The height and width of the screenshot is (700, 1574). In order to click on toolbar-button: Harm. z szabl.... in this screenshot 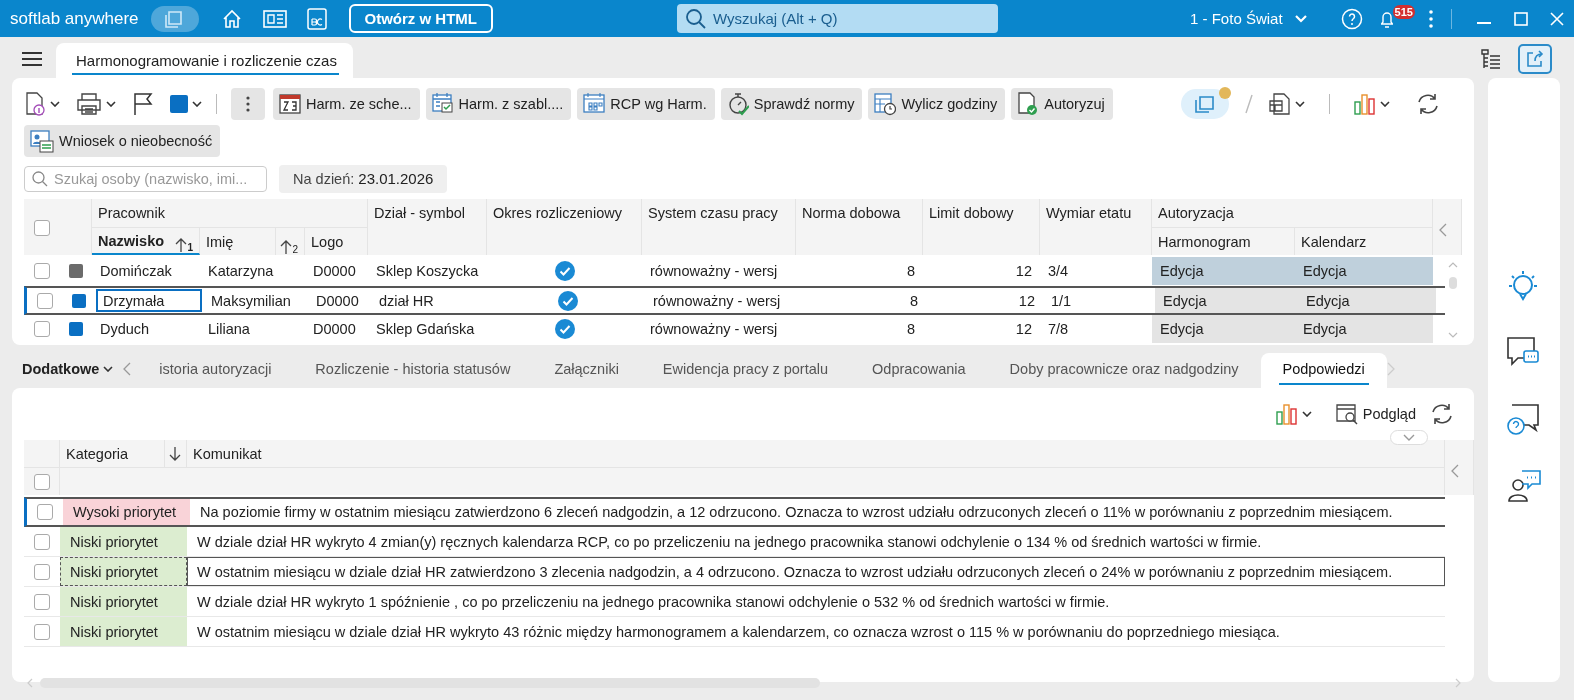, I will do `click(498, 104)`.